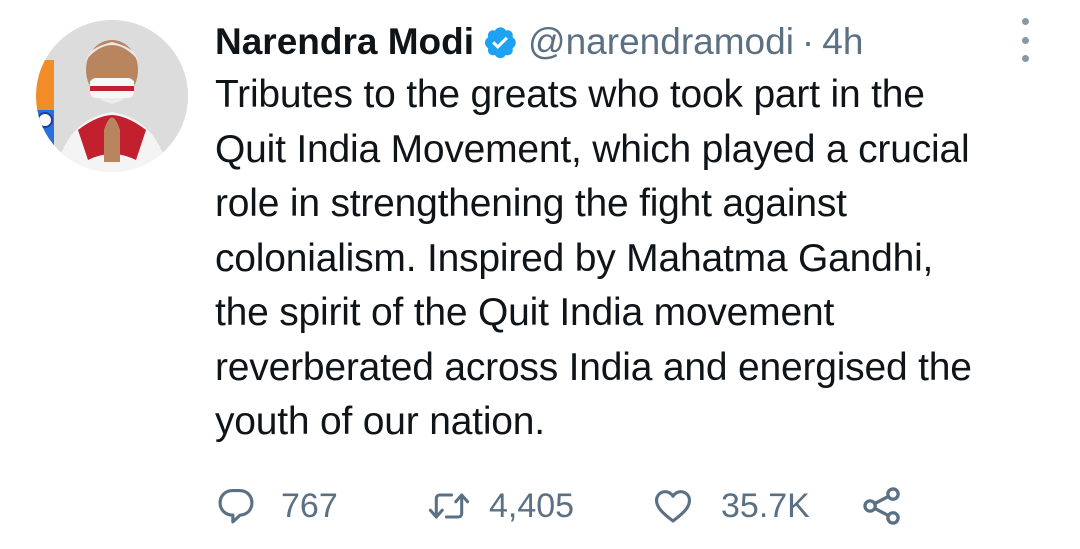 The image size is (1080, 549). I want to click on share-button, so click(882, 506).